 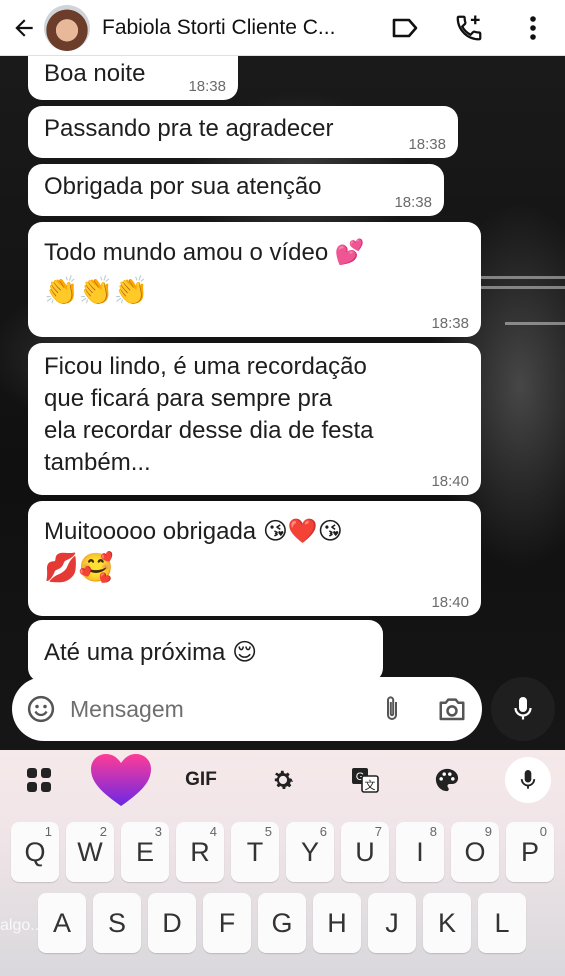 What do you see at coordinates (254, 558) in the screenshot?
I see `message-bubble: Muitooooo obrigada 😘❤️😘 💋🥰 18:40` at bounding box center [254, 558].